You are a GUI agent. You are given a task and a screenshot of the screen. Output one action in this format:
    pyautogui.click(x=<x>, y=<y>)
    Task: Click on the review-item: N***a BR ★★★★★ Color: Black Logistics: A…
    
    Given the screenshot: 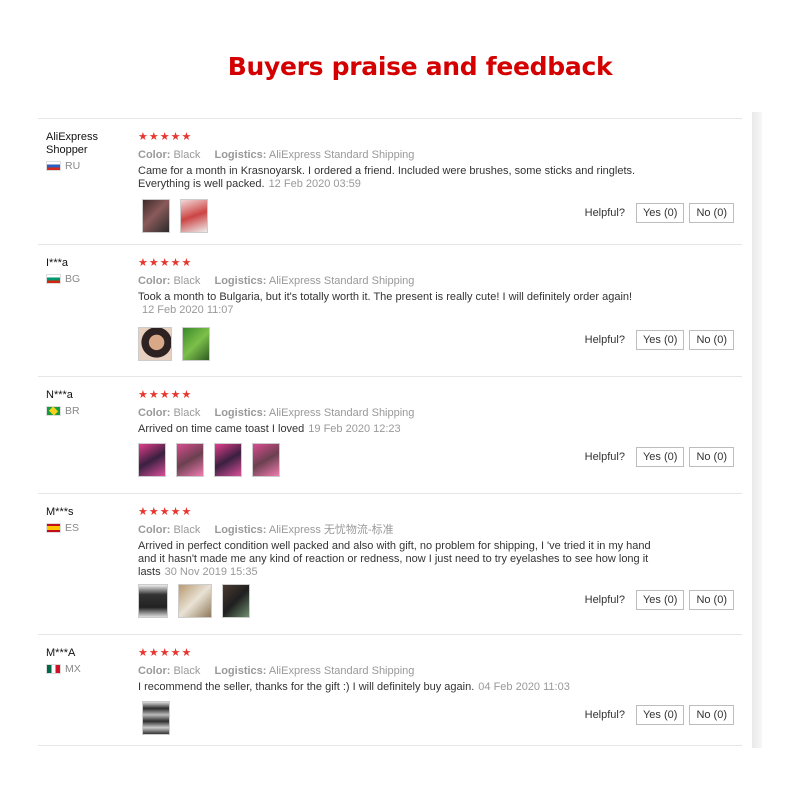 What is the action you would take?
    pyautogui.click(x=390, y=435)
    